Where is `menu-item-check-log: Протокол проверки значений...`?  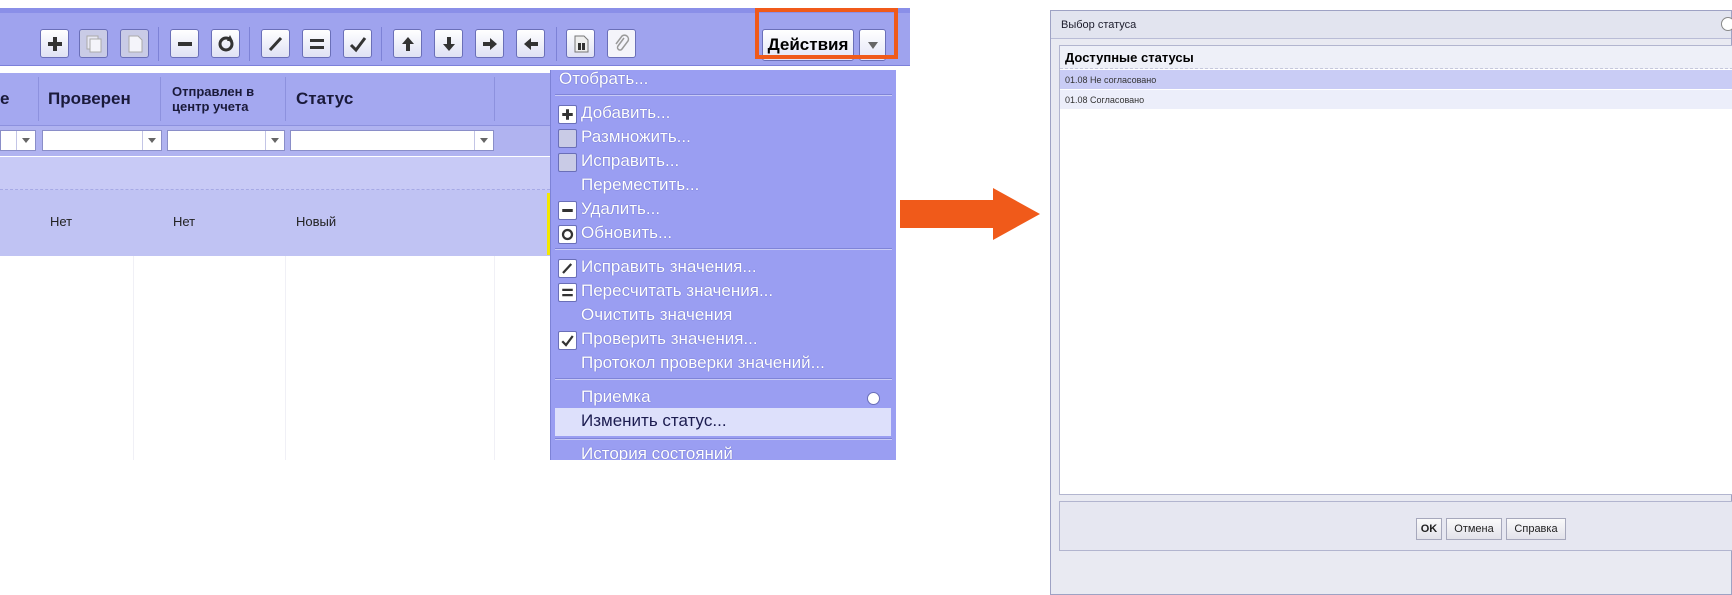 menu-item-check-log: Протокол проверки значений... is located at coordinates (703, 363).